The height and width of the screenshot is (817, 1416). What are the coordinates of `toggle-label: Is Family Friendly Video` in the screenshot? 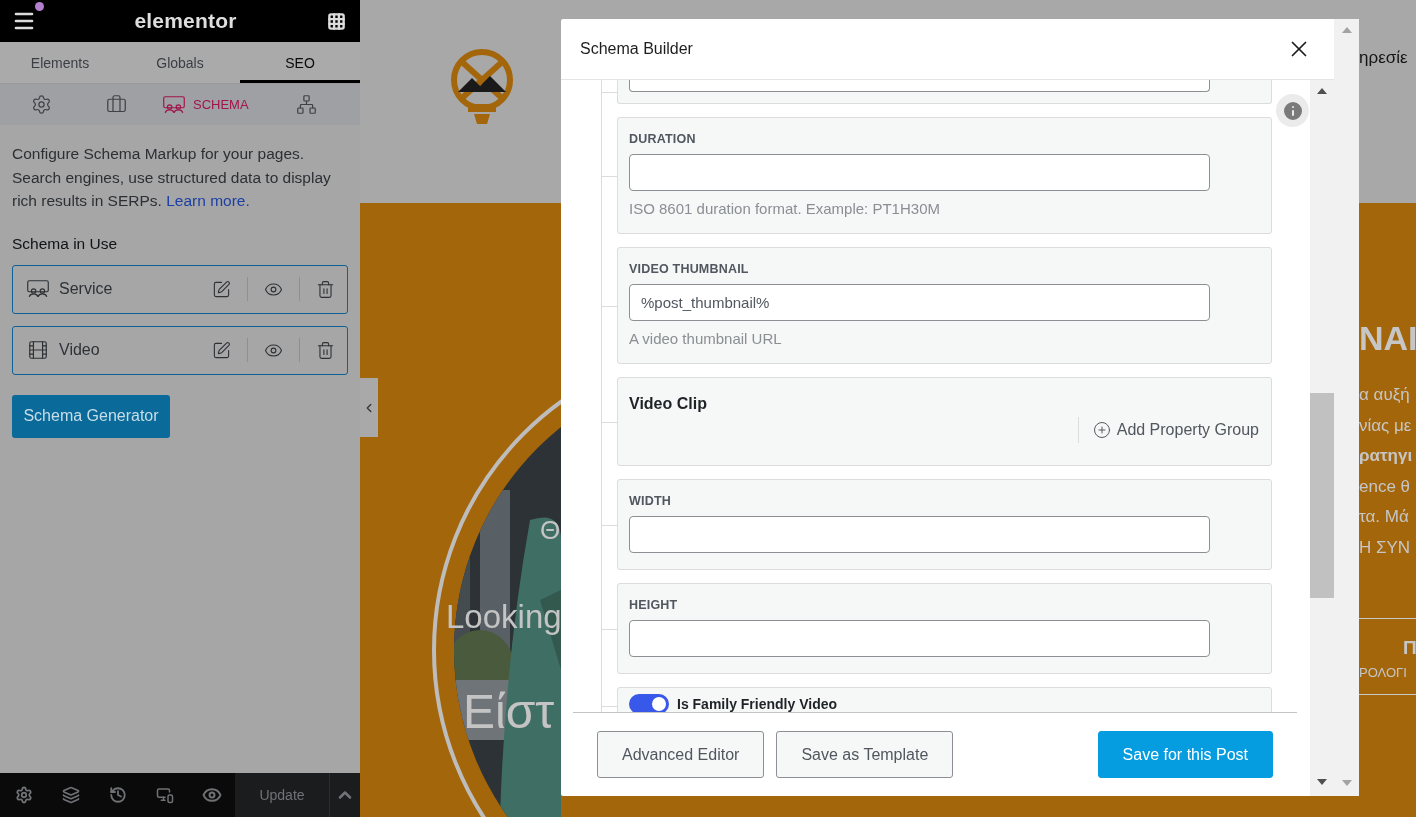 It's located at (757, 704).